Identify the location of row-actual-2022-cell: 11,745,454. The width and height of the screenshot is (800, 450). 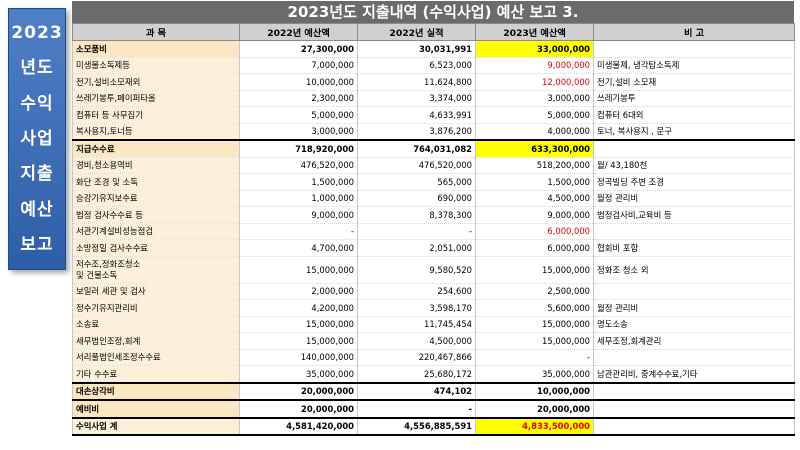
(416, 324).